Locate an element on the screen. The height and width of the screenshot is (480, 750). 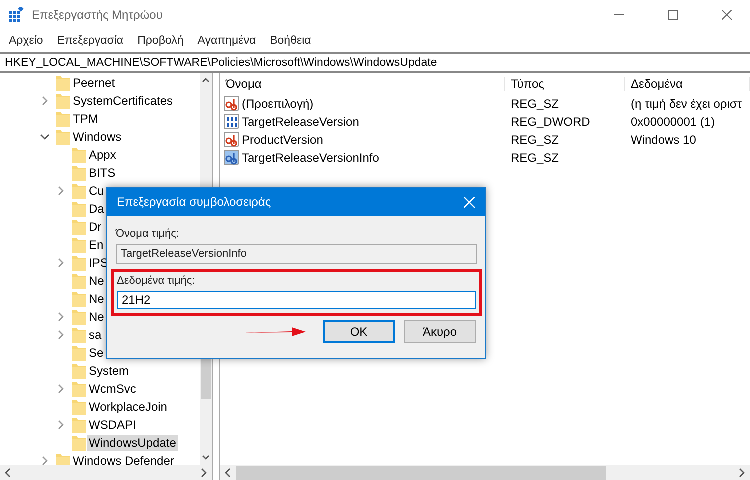
menu-item: Βοήθεια is located at coordinates (290, 41).